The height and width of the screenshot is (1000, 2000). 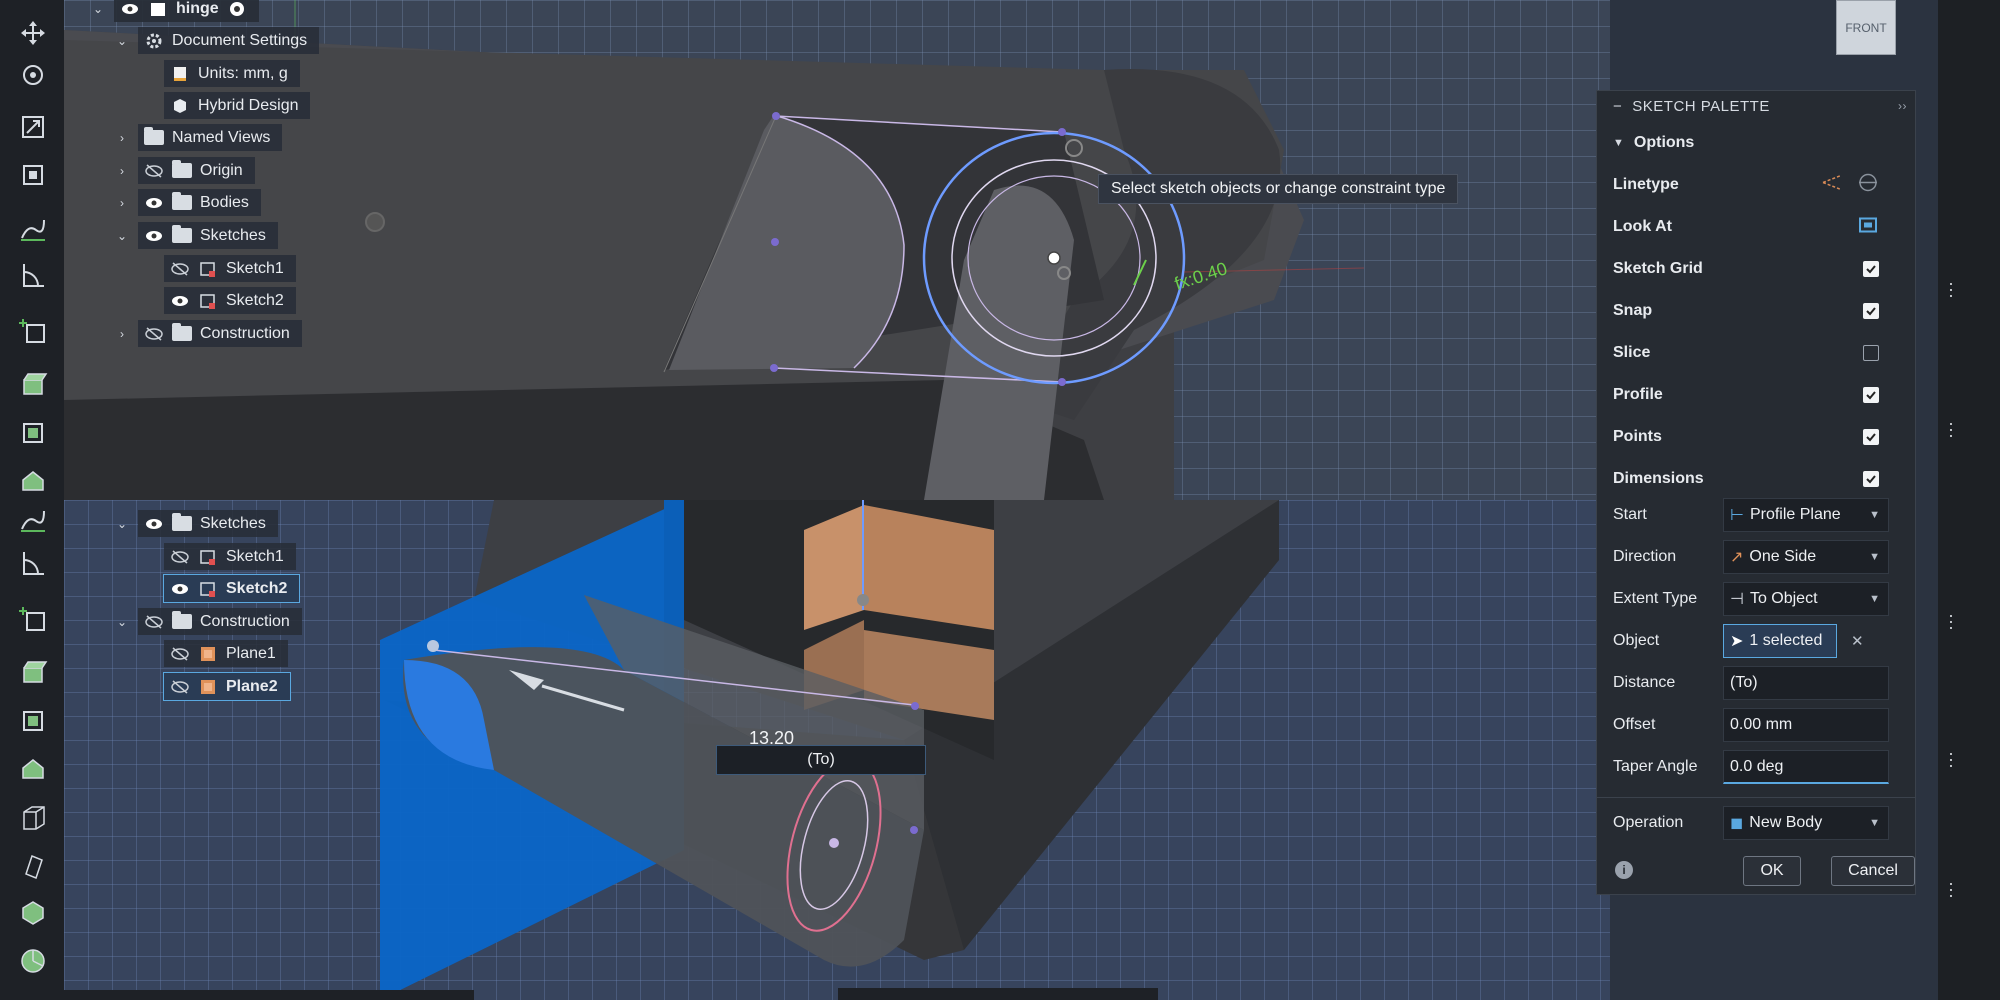 What do you see at coordinates (227, 686) in the screenshot?
I see `tree-item-plane2: Plane2` at bounding box center [227, 686].